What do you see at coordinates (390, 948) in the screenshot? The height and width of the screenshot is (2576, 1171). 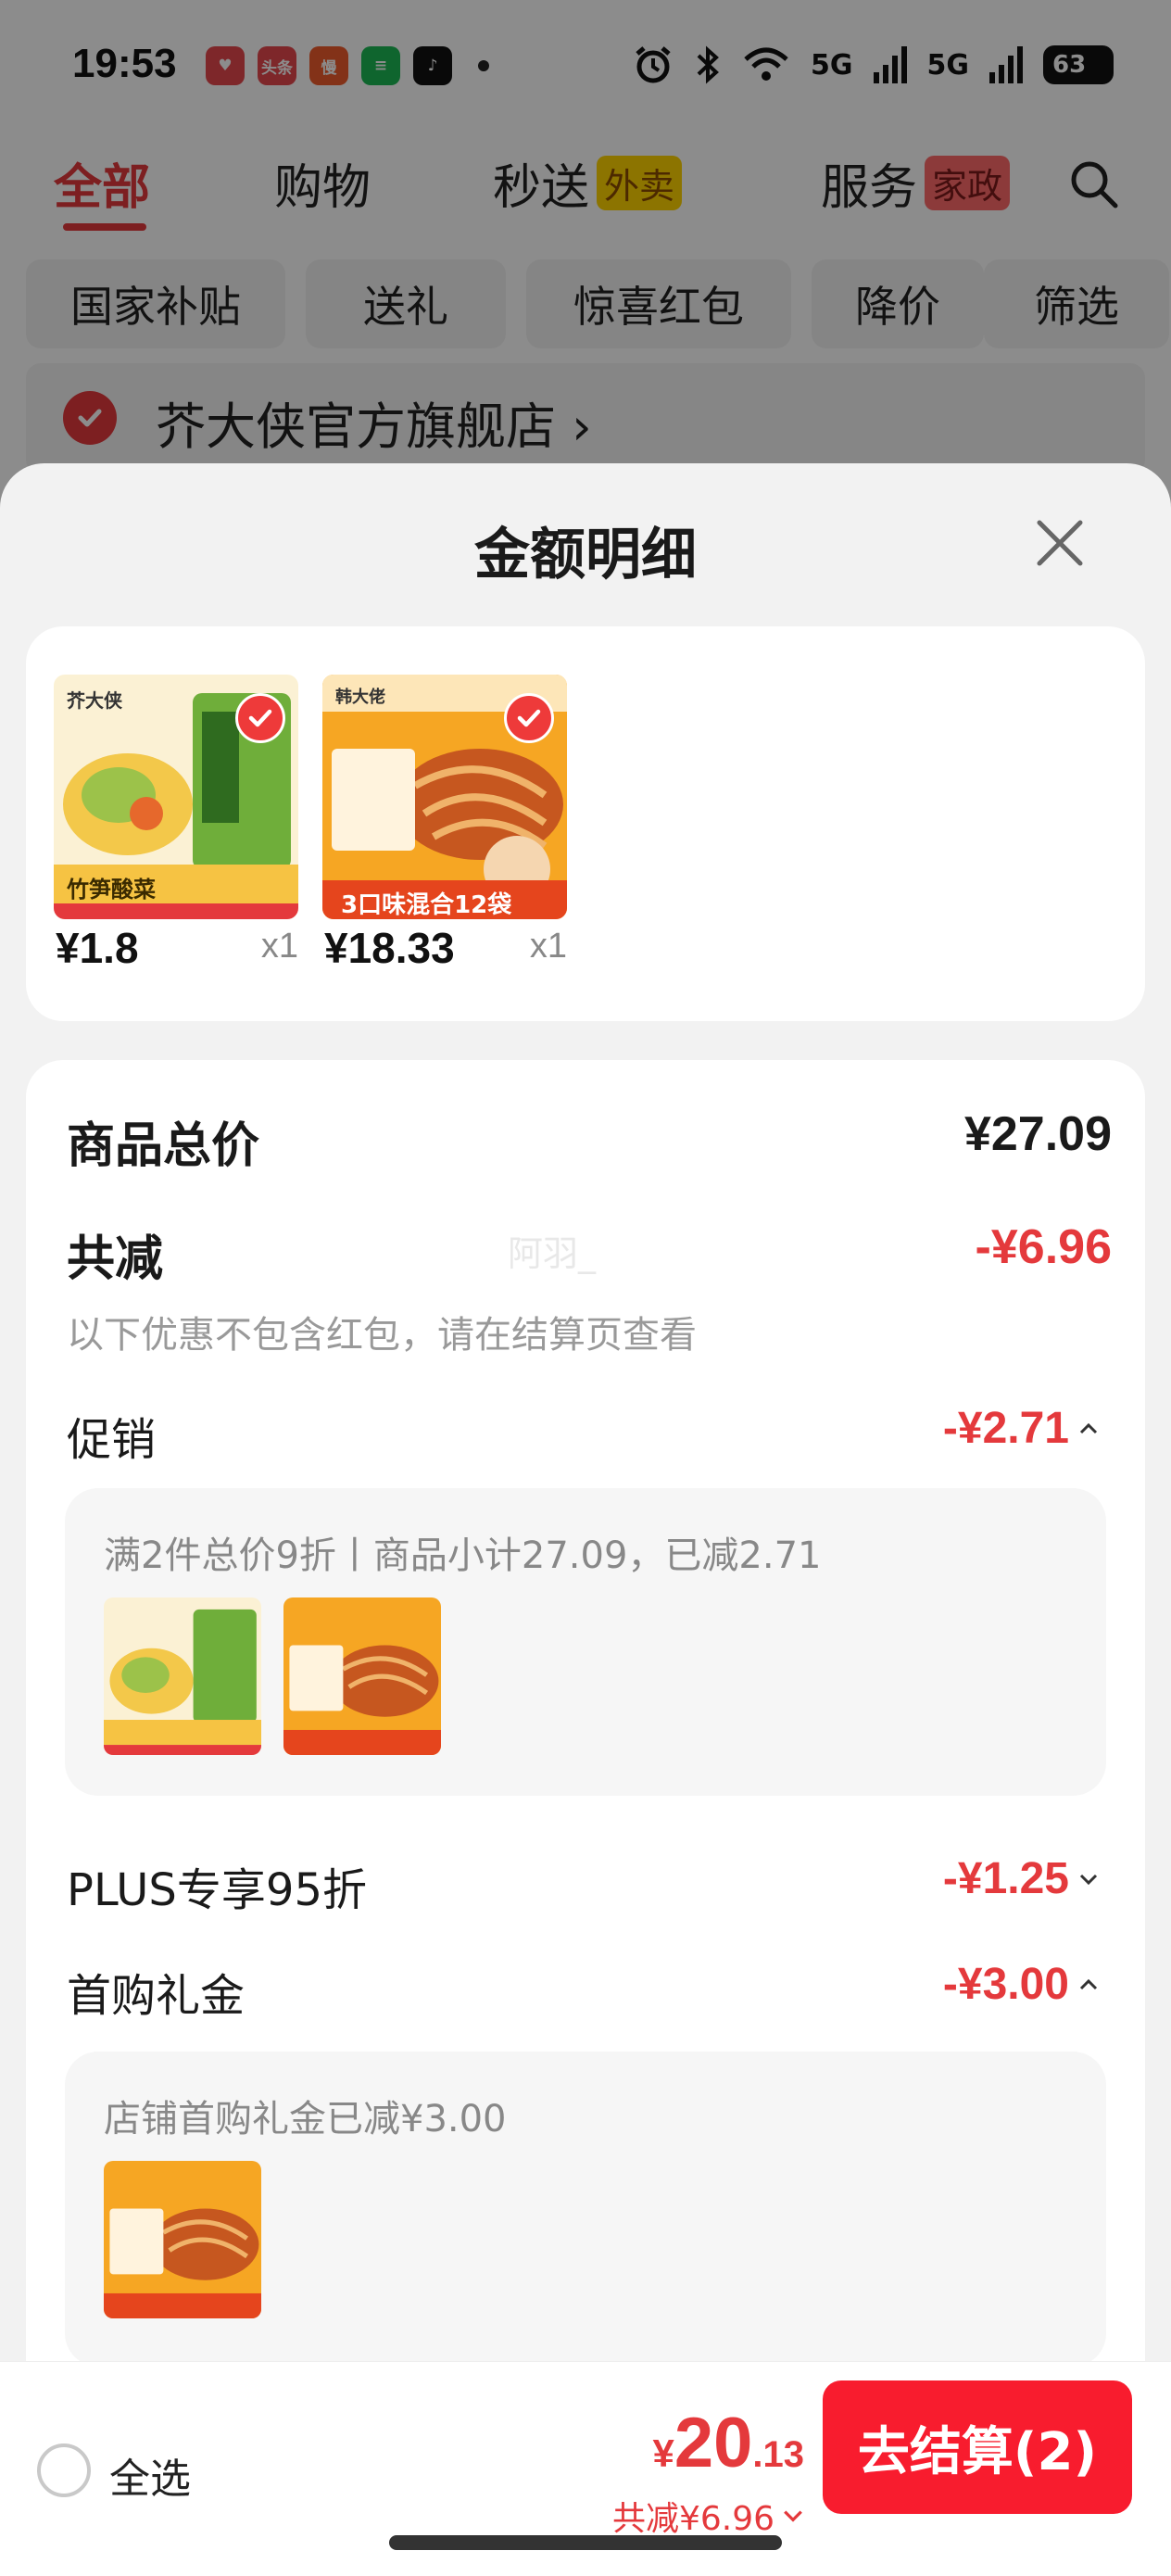 I see `product-price: ¥18.33` at bounding box center [390, 948].